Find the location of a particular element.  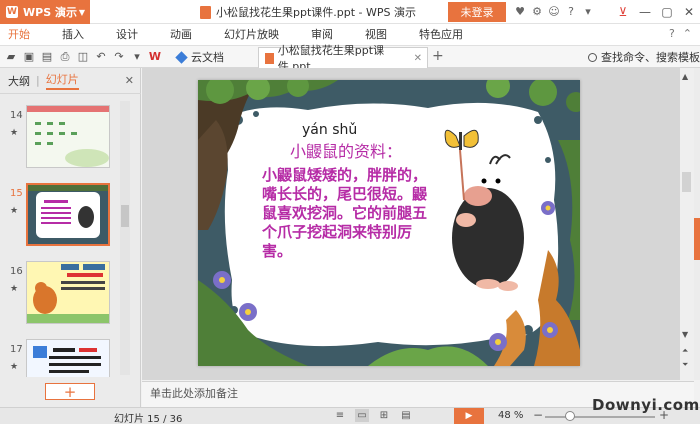

more-icon: ▾ is located at coordinates (588, 12).